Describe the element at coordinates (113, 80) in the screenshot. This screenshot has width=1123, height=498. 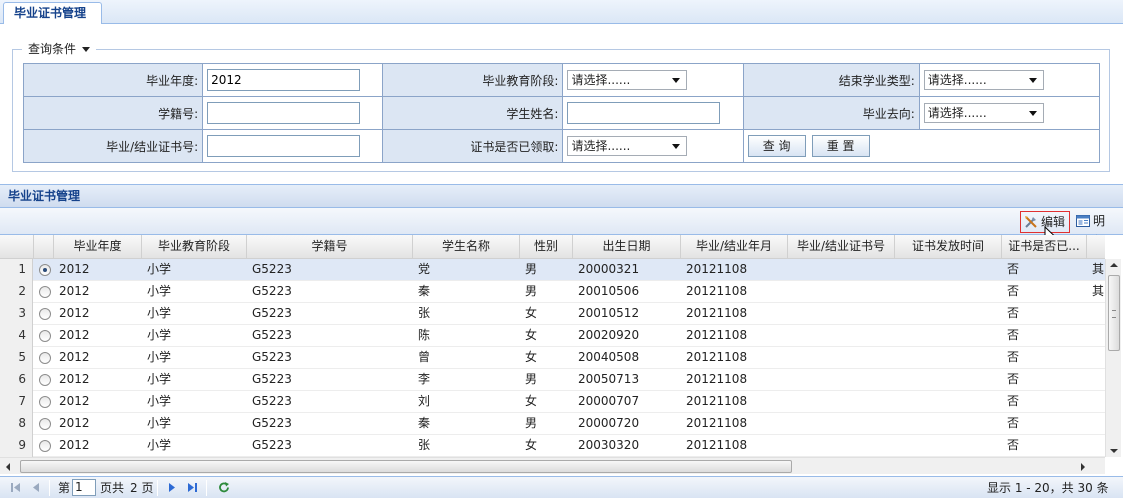
I see `grad-year-label: 毕业年度:` at that location.